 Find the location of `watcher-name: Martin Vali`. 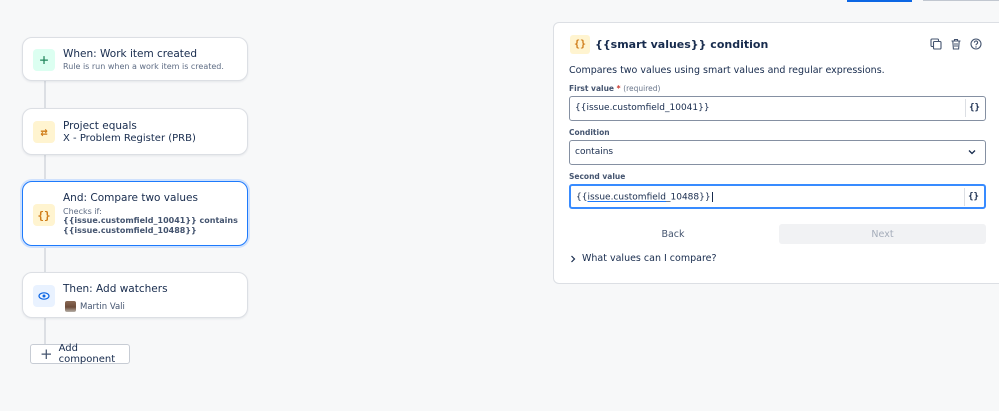

watcher-name: Martin Vali is located at coordinates (102, 306).